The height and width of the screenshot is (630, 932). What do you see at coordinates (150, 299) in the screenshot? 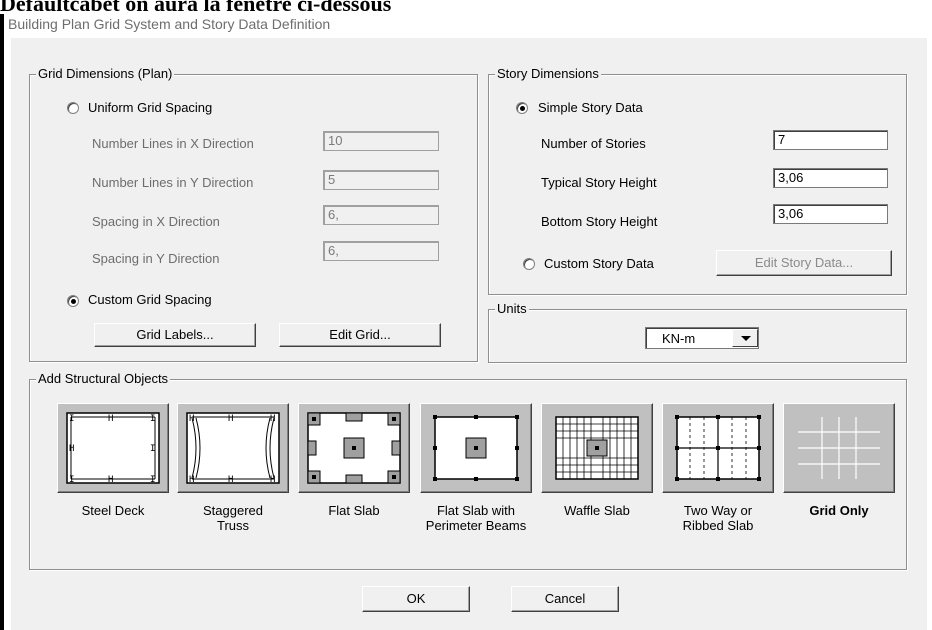
I see `custom-grid-label: Custom Grid Spacing` at bounding box center [150, 299].